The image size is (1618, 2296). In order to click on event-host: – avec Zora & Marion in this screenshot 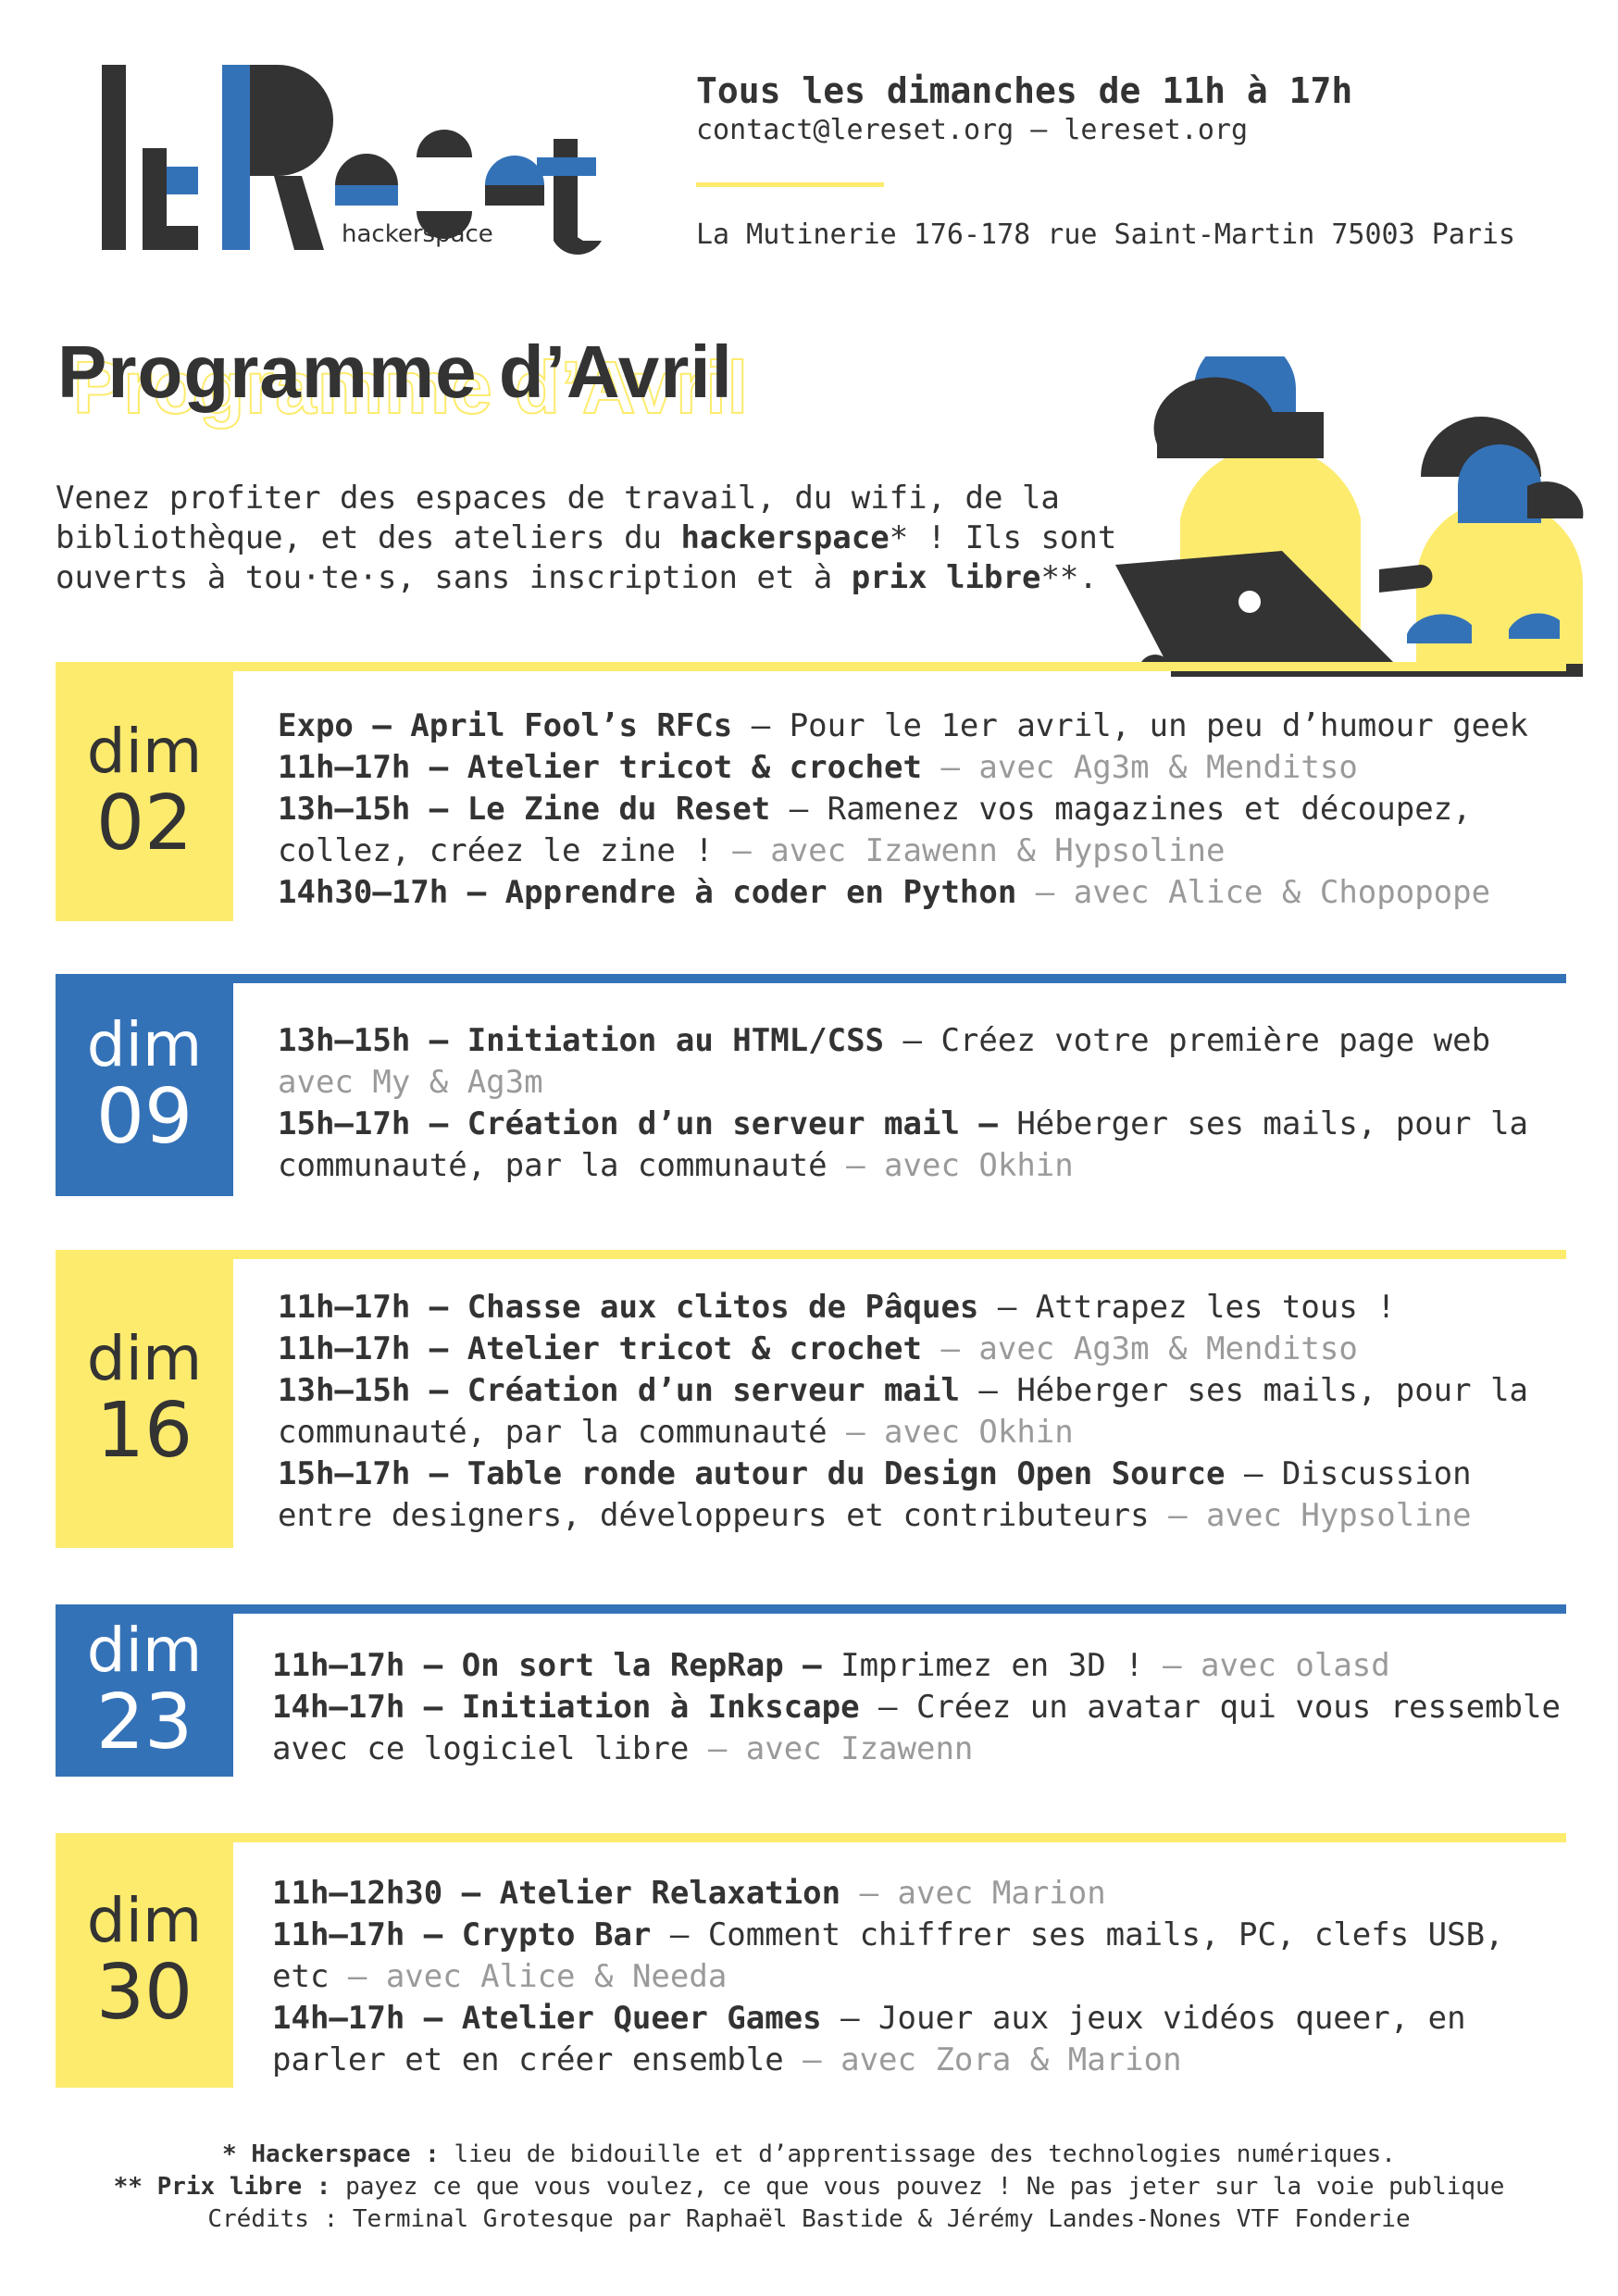, I will do `click(982, 2059)`.